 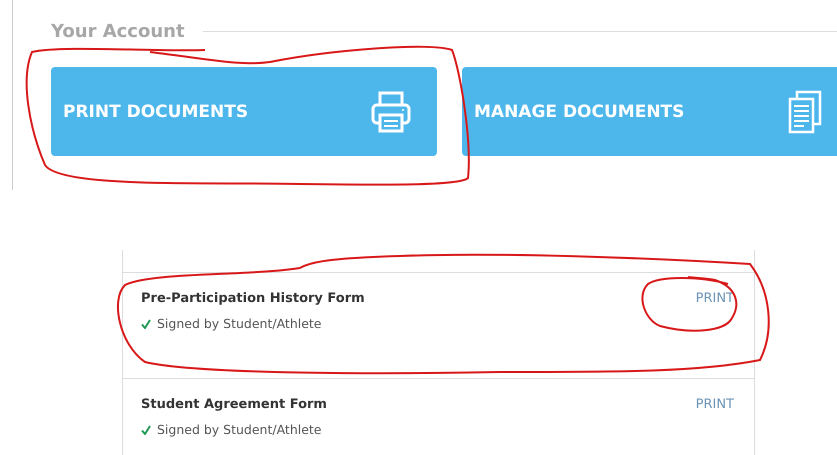 What do you see at coordinates (253, 298) in the screenshot?
I see `document-title: Pre-Participation History Form` at bounding box center [253, 298].